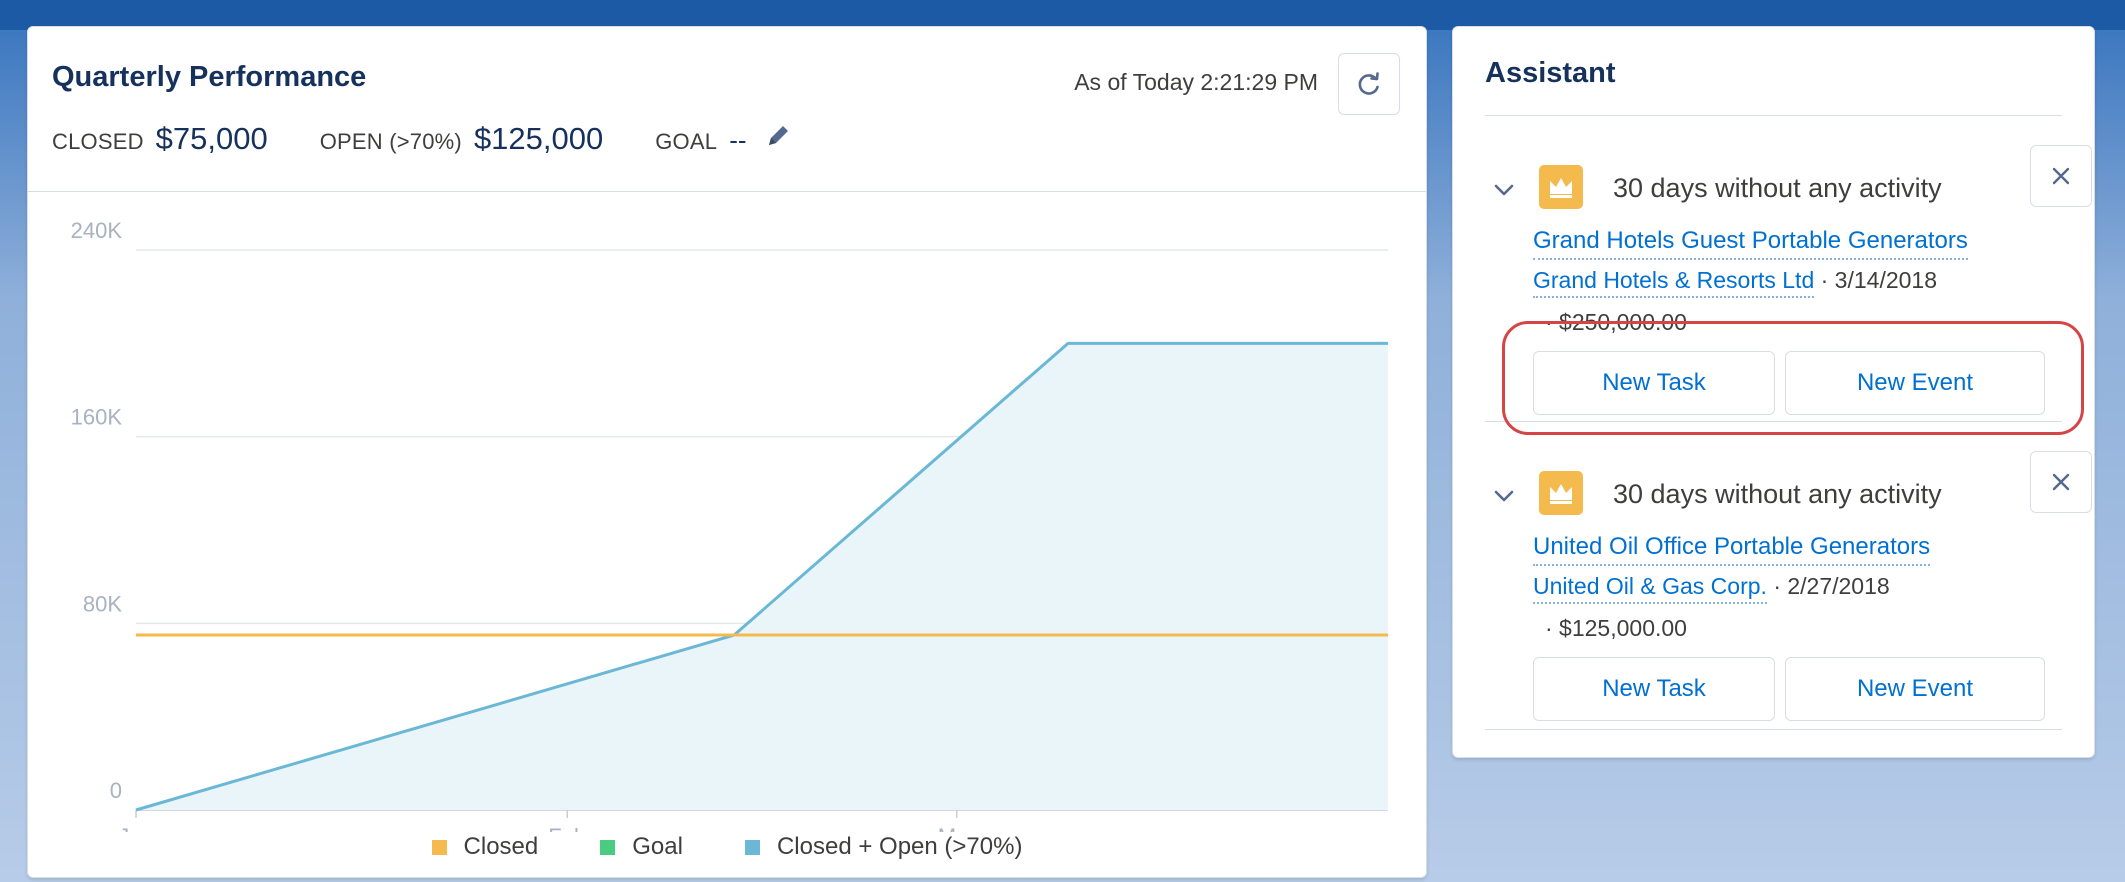 Image resolution: width=2125 pixels, height=882 pixels. Describe the element at coordinates (390, 141) in the screenshot. I see `open-label: OPEN (>70%)` at that location.